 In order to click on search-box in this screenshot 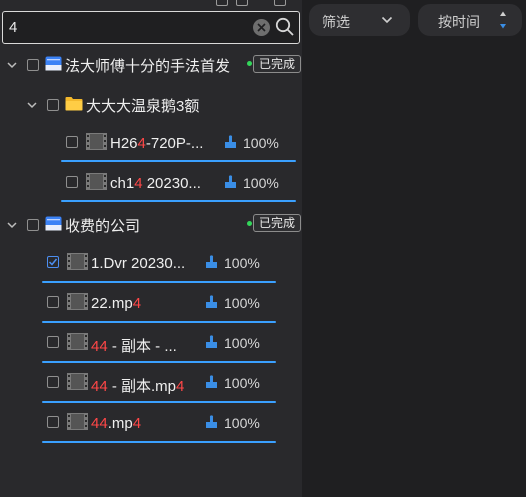, I will do `click(151, 27)`.